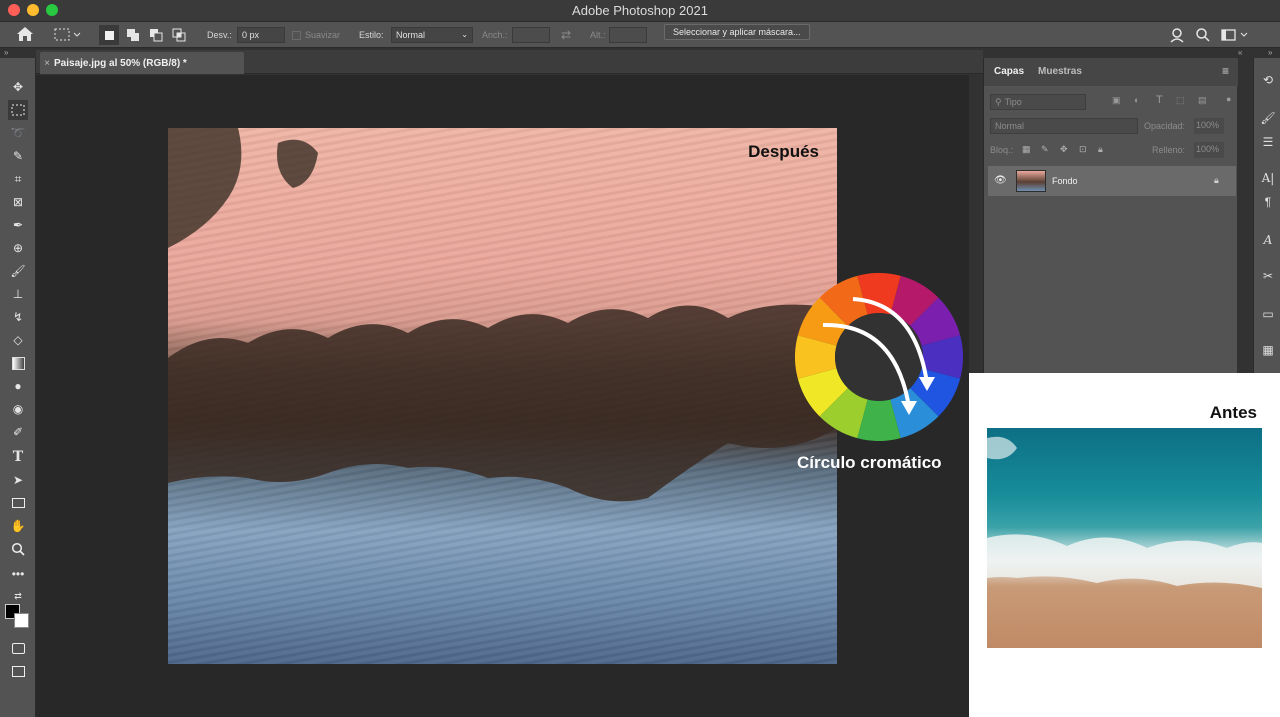  What do you see at coordinates (869, 462) in the screenshot?
I see `color-wheel-label: Círculo cromático` at bounding box center [869, 462].